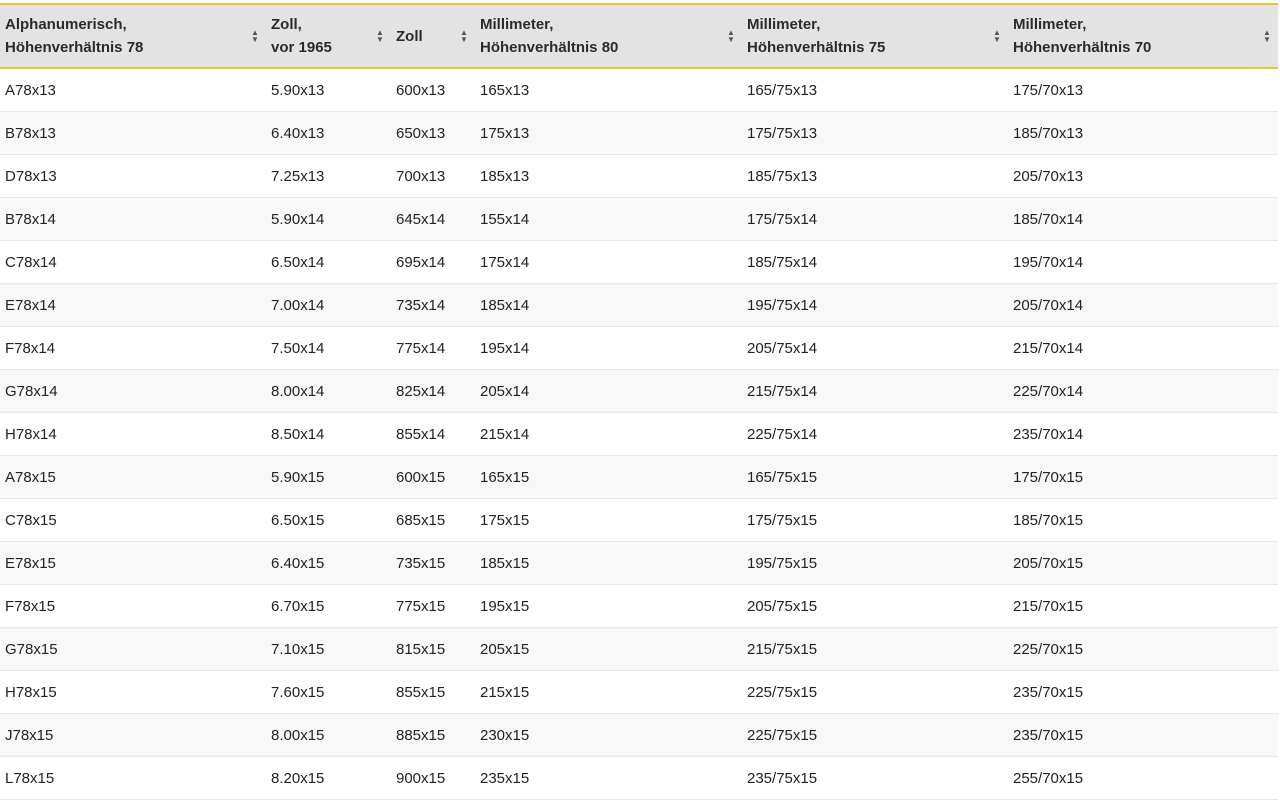  I want to click on table-cell: F78x14, so click(133, 348).